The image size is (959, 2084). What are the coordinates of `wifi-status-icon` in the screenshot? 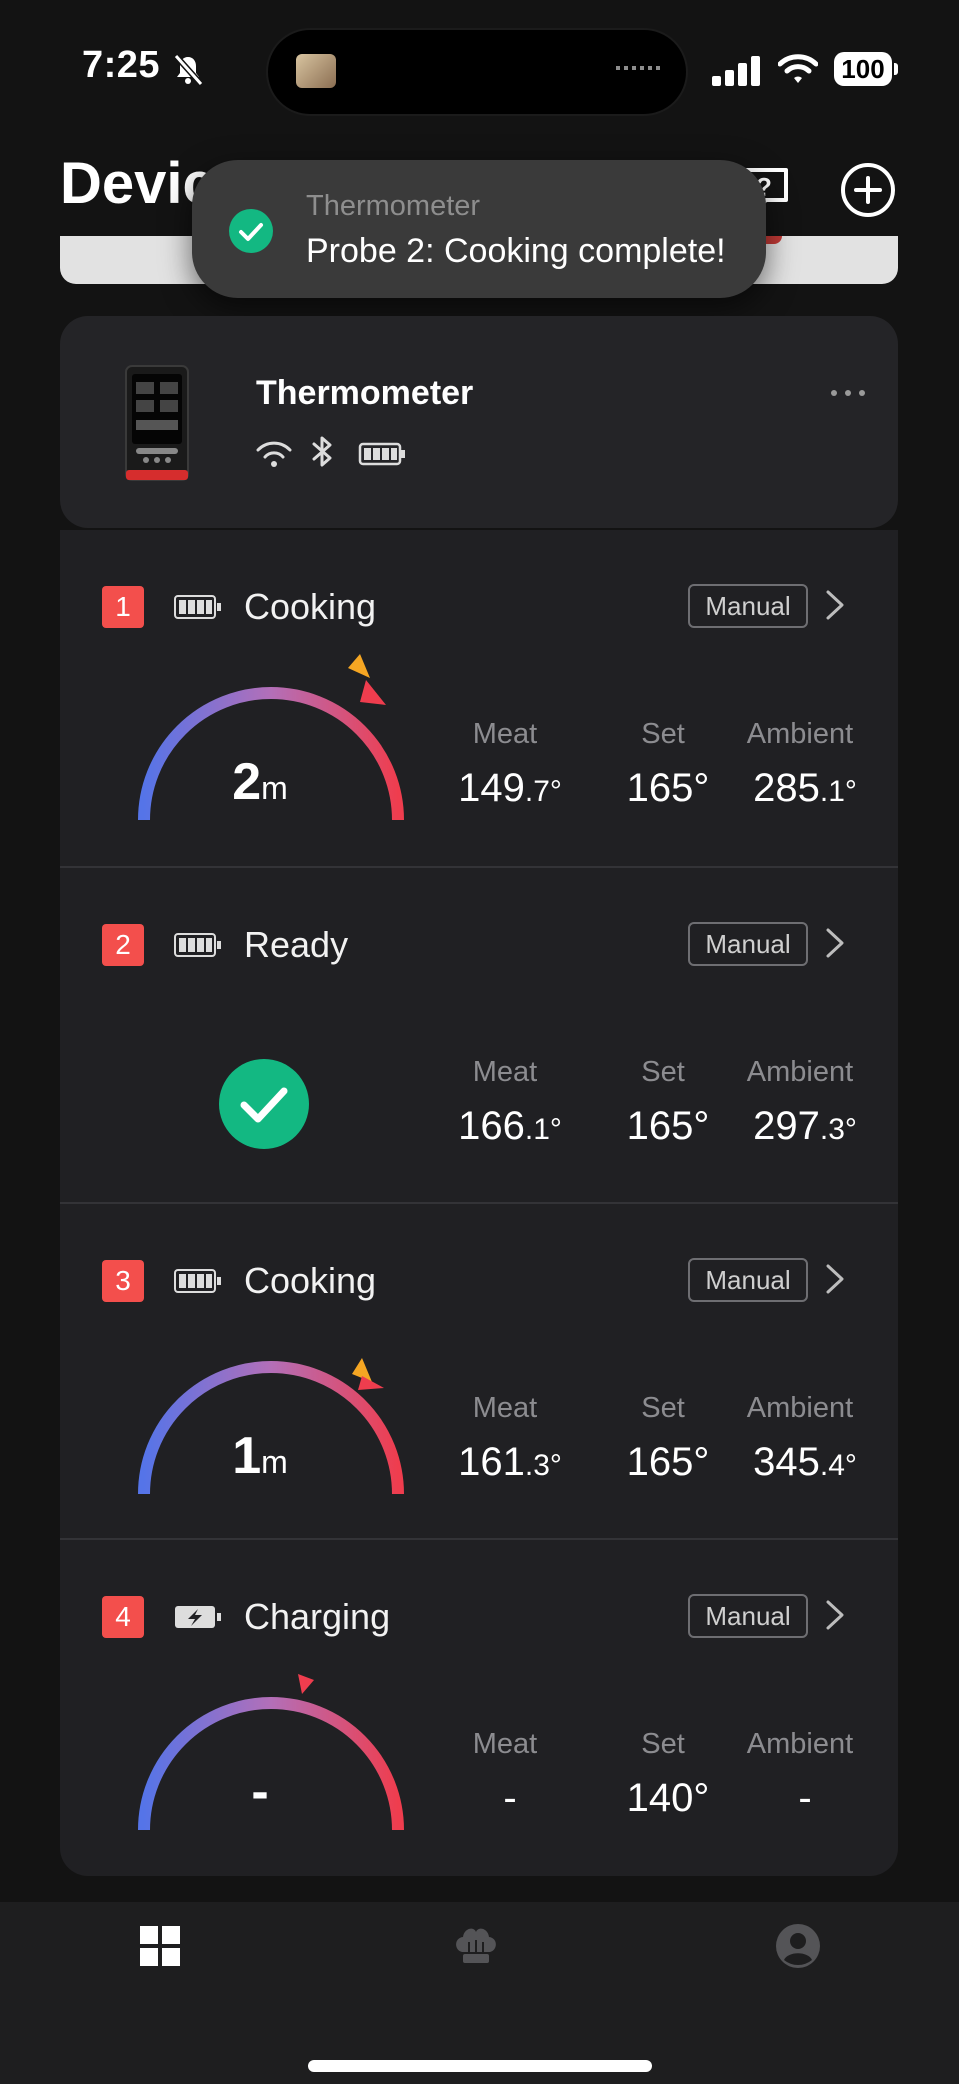 It's located at (798, 68).